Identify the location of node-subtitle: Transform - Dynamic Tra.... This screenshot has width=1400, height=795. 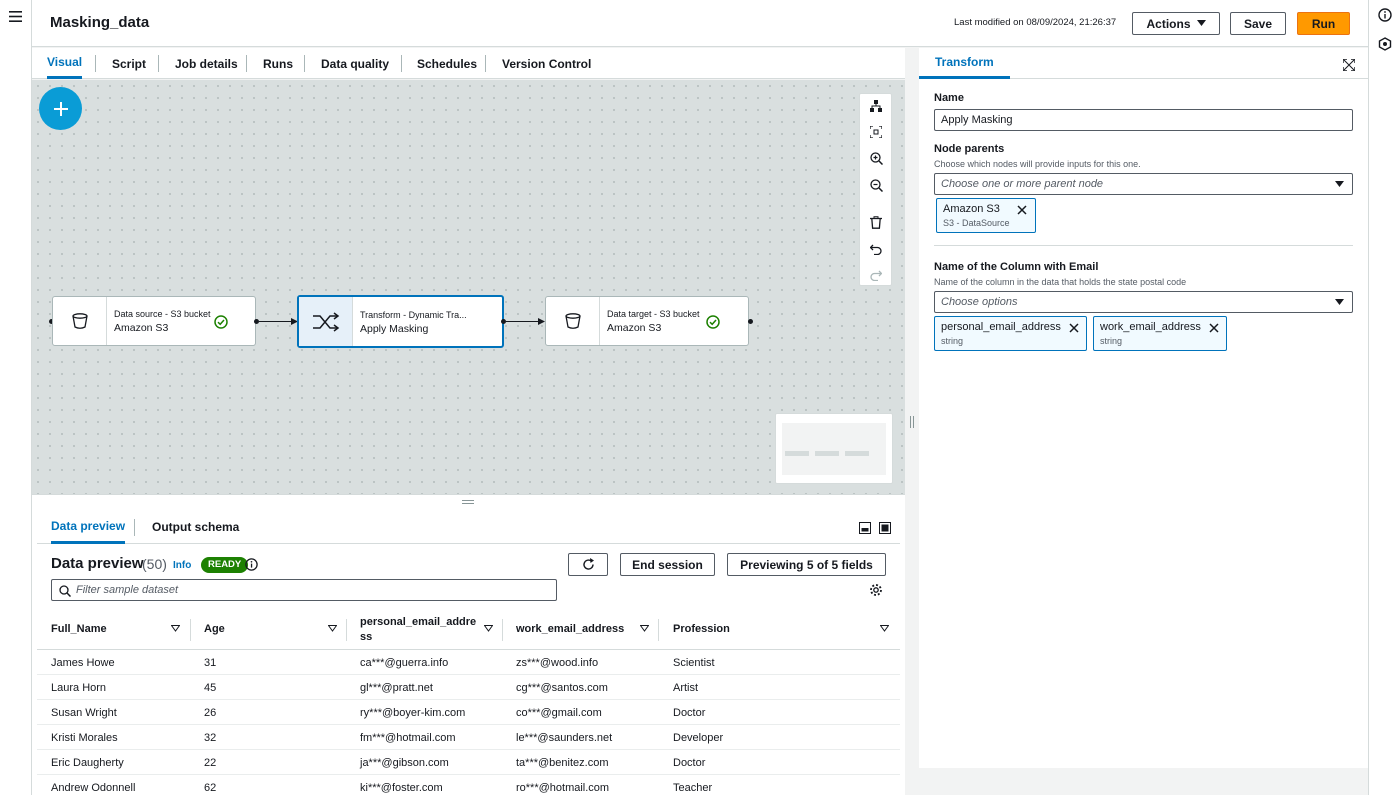
(413, 314).